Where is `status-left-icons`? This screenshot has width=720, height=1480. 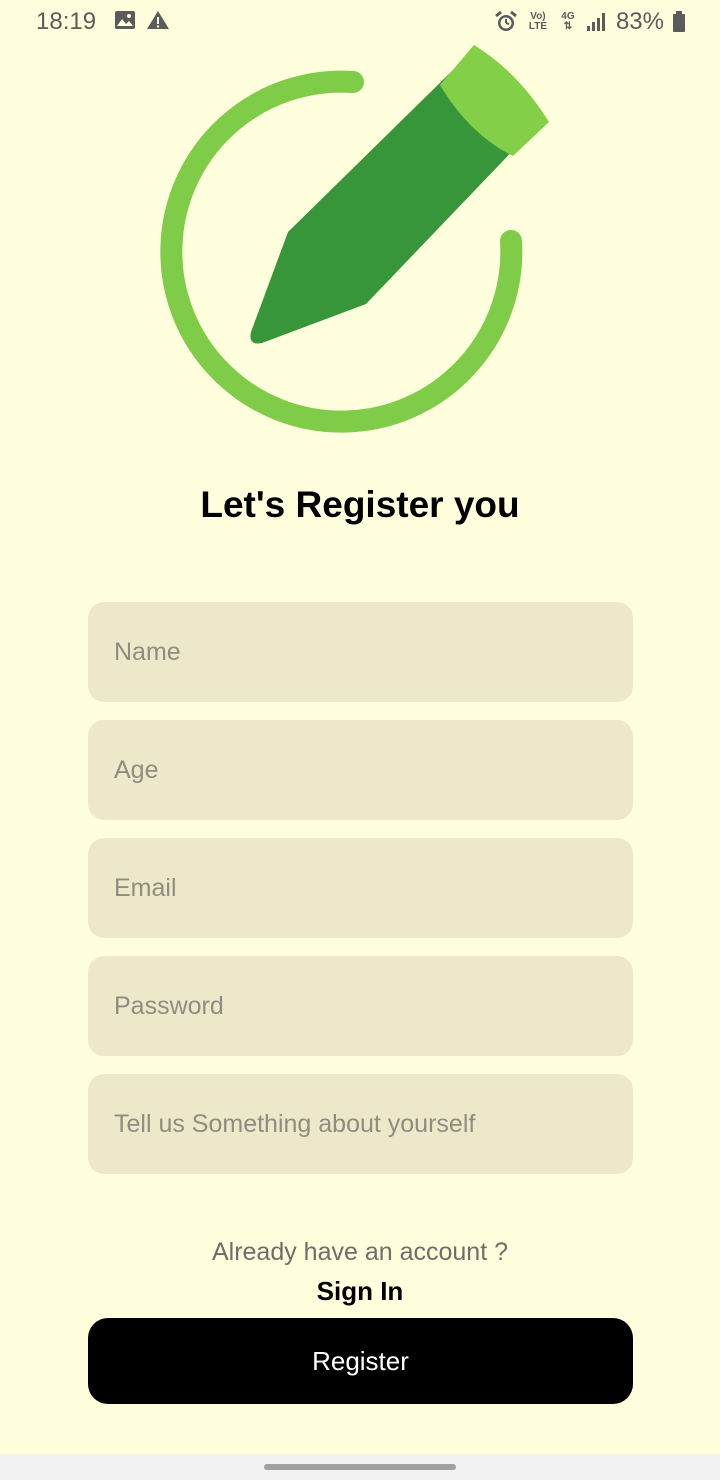
status-left-icons is located at coordinates (142, 20).